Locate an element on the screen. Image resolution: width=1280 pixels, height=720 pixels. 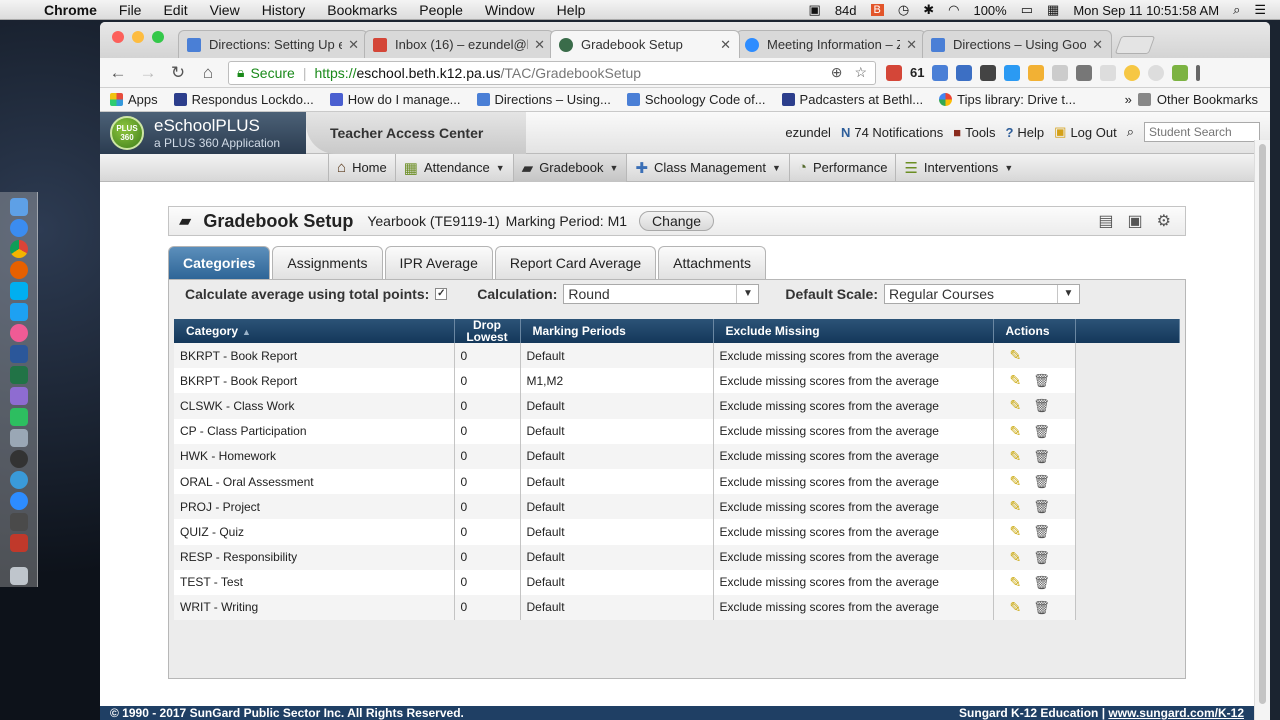
default-scale-select: Regular Courses ▼ is located at coordinates (982, 294).